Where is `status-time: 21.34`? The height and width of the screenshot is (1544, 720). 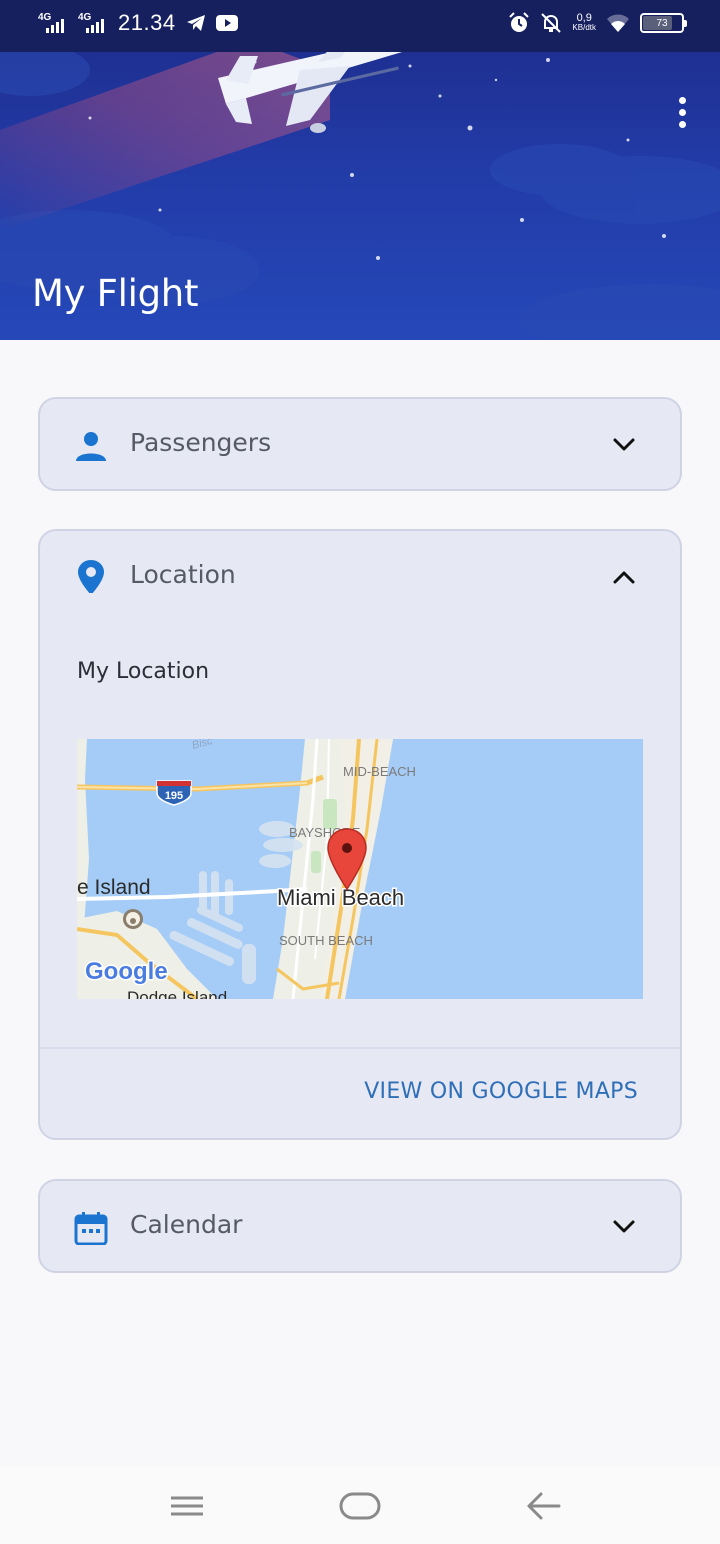
status-time: 21.34 is located at coordinates (147, 22).